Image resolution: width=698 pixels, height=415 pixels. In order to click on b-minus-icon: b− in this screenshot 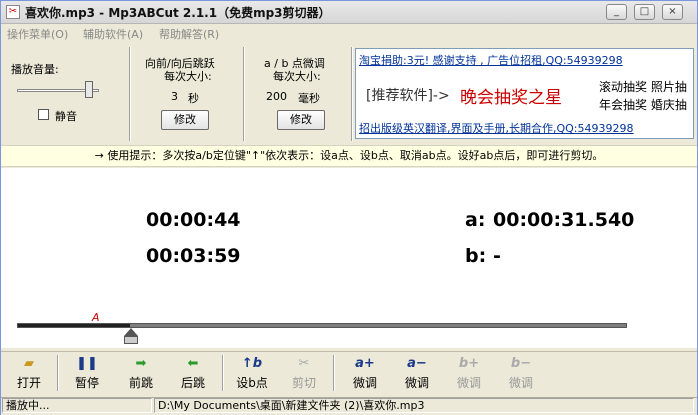, I will do `click(521, 363)`.